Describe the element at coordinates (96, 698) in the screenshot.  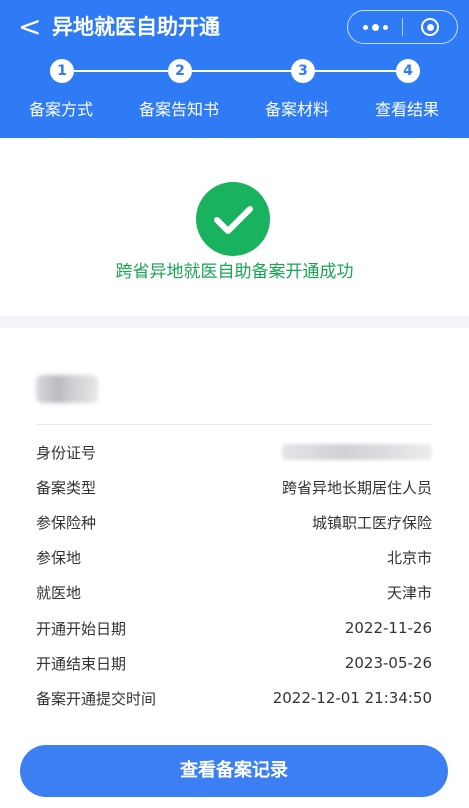
I see `detail-label: 备案开通提交时间` at that location.